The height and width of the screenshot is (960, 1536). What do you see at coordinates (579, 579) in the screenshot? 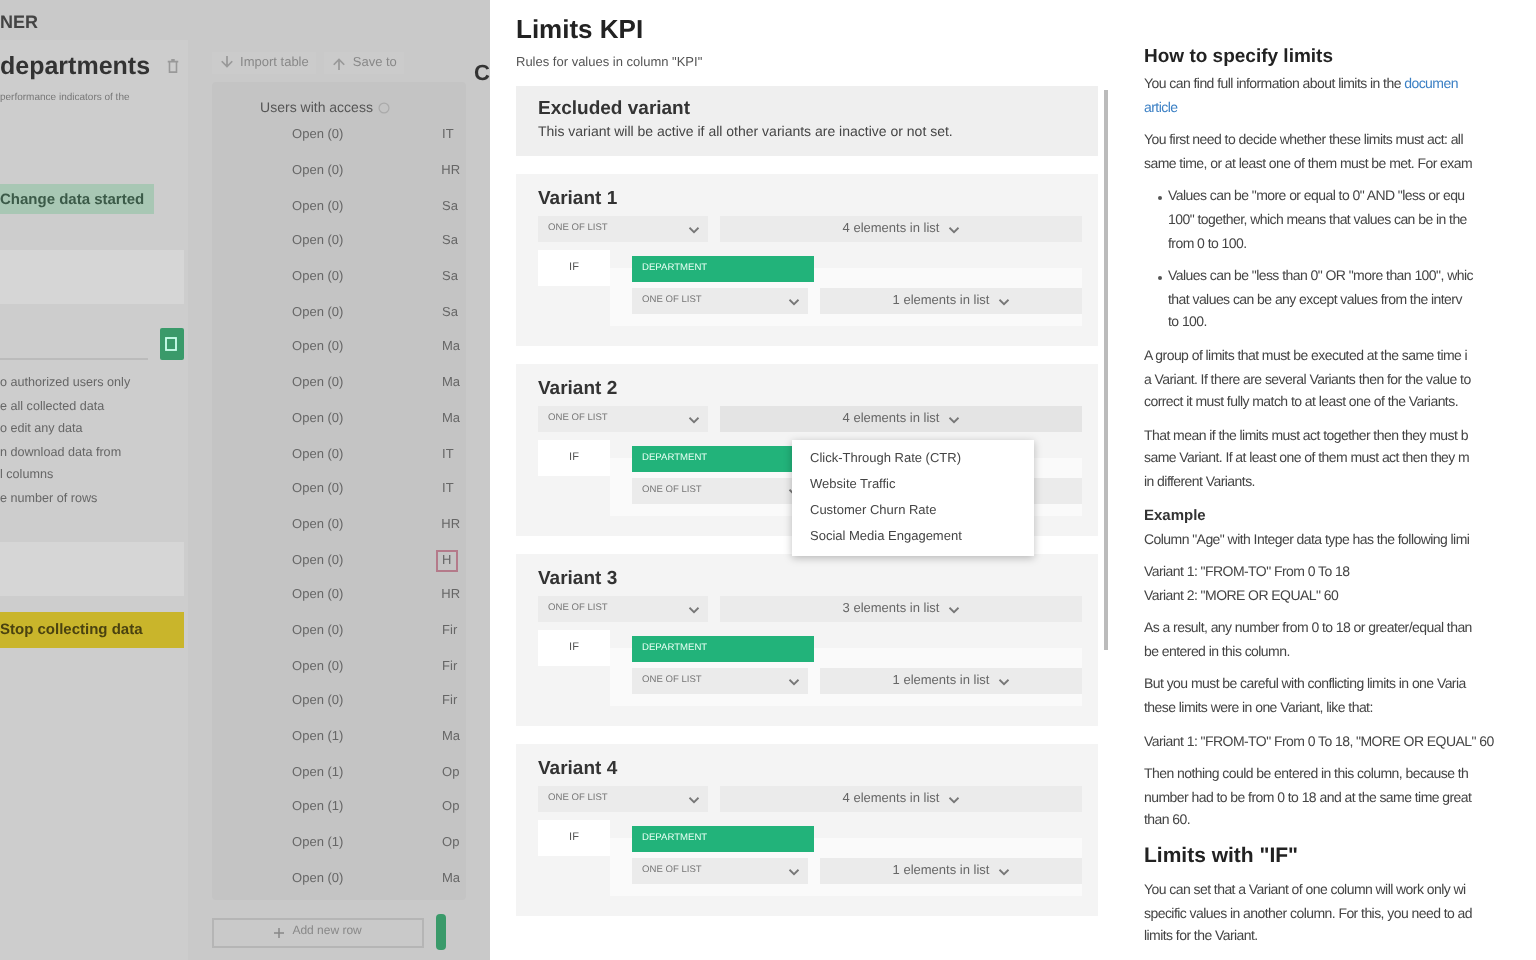
I see `variant-title: Variant 3` at bounding box center [579, 579].